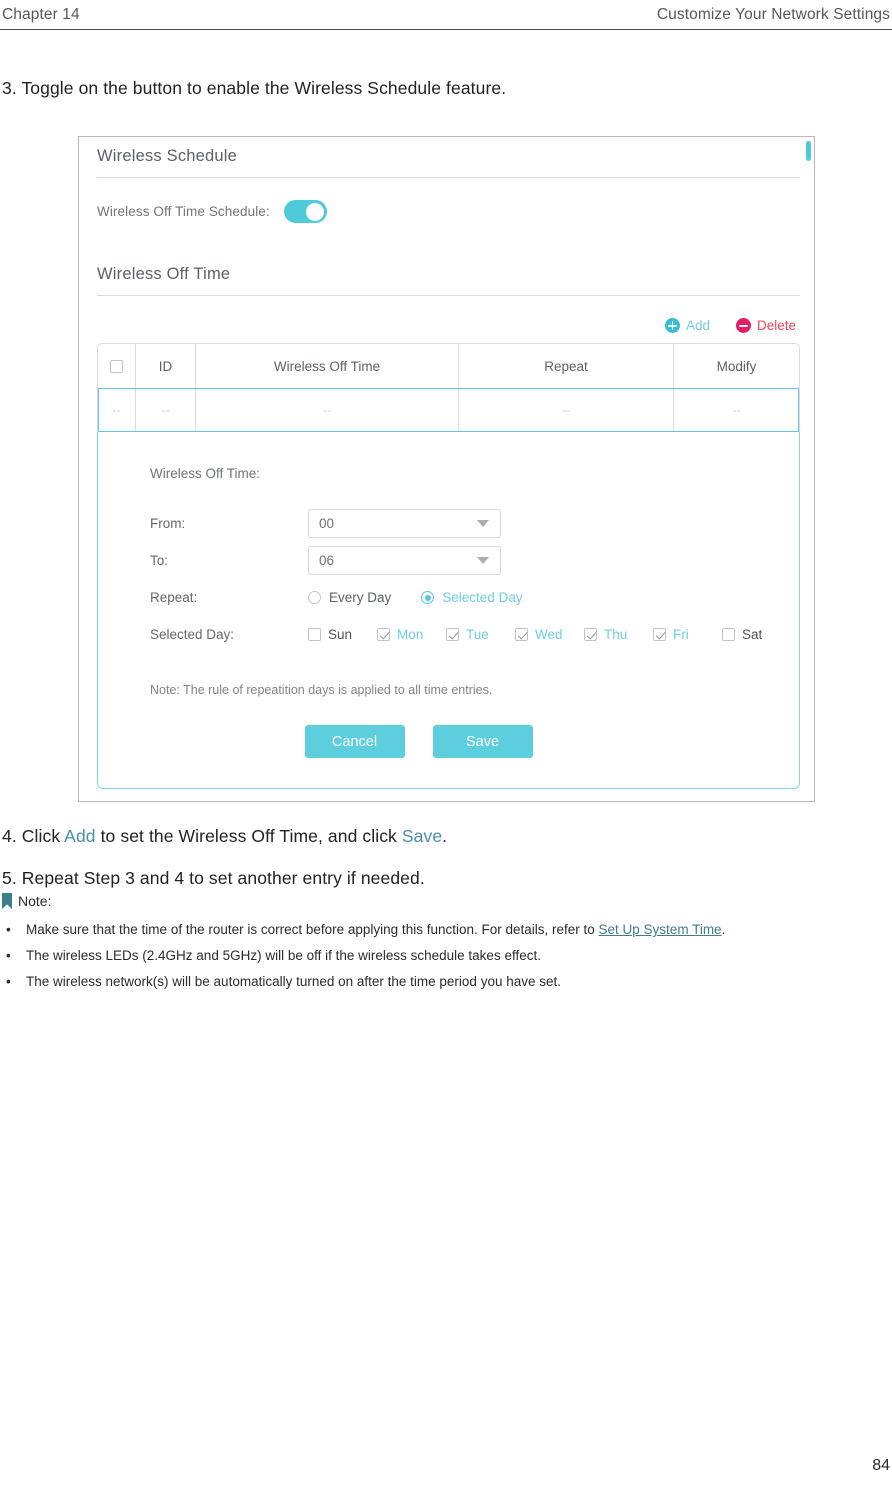 The width and height of the screenshot is (892, 1485). What do you see at coordinates (166, 410) in the screenshot?
I see `row-id-cell: --` at bounding box center [166, 410].